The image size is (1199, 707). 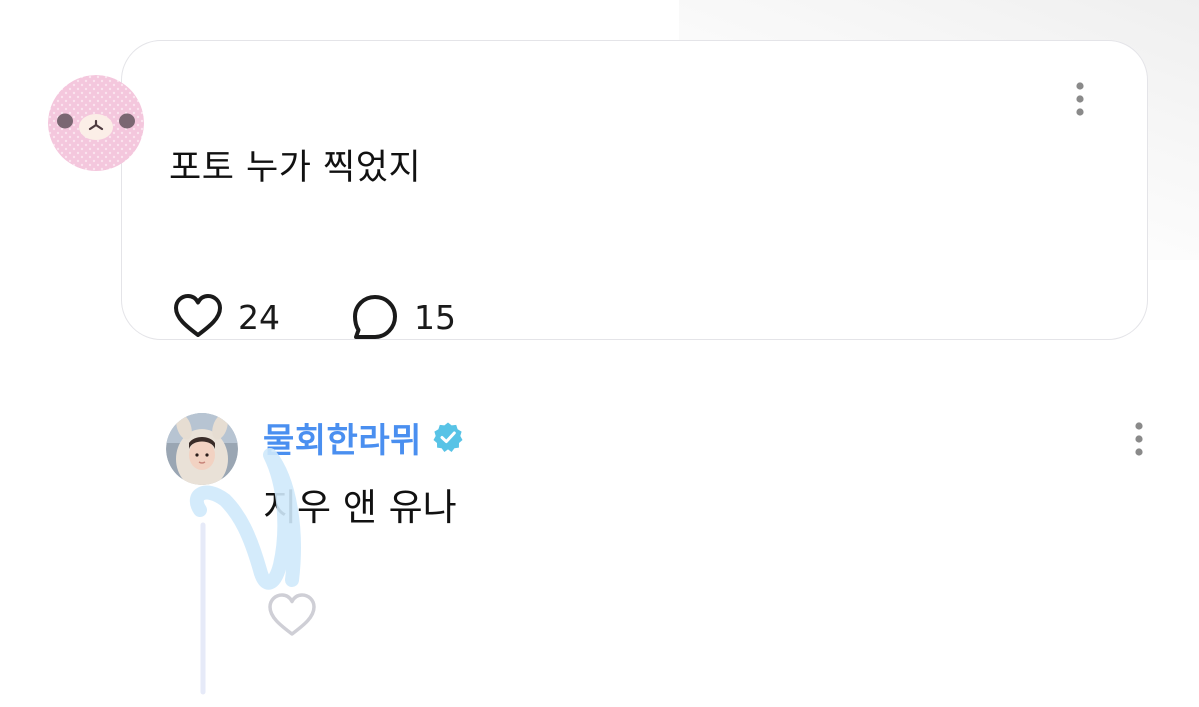 I want to click on reply-header: 물회한라뮈, so click(x=363, y=437).